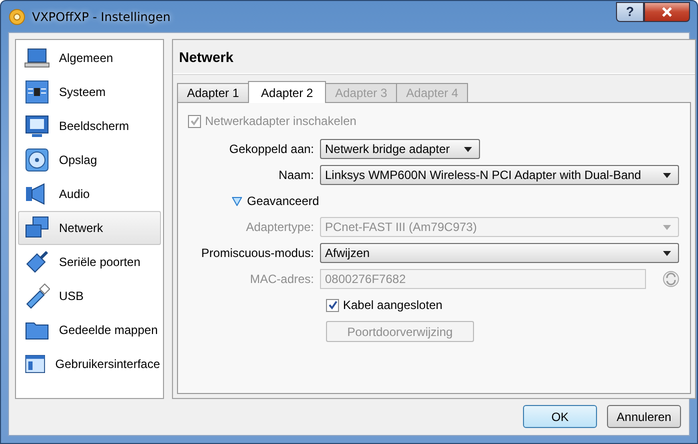 The image size is (698, 444). What do you see at coordinates (257, 253) in the screenshot?
I see `field-label: Promiscuous-modus:` at bounding box center [257, 253].